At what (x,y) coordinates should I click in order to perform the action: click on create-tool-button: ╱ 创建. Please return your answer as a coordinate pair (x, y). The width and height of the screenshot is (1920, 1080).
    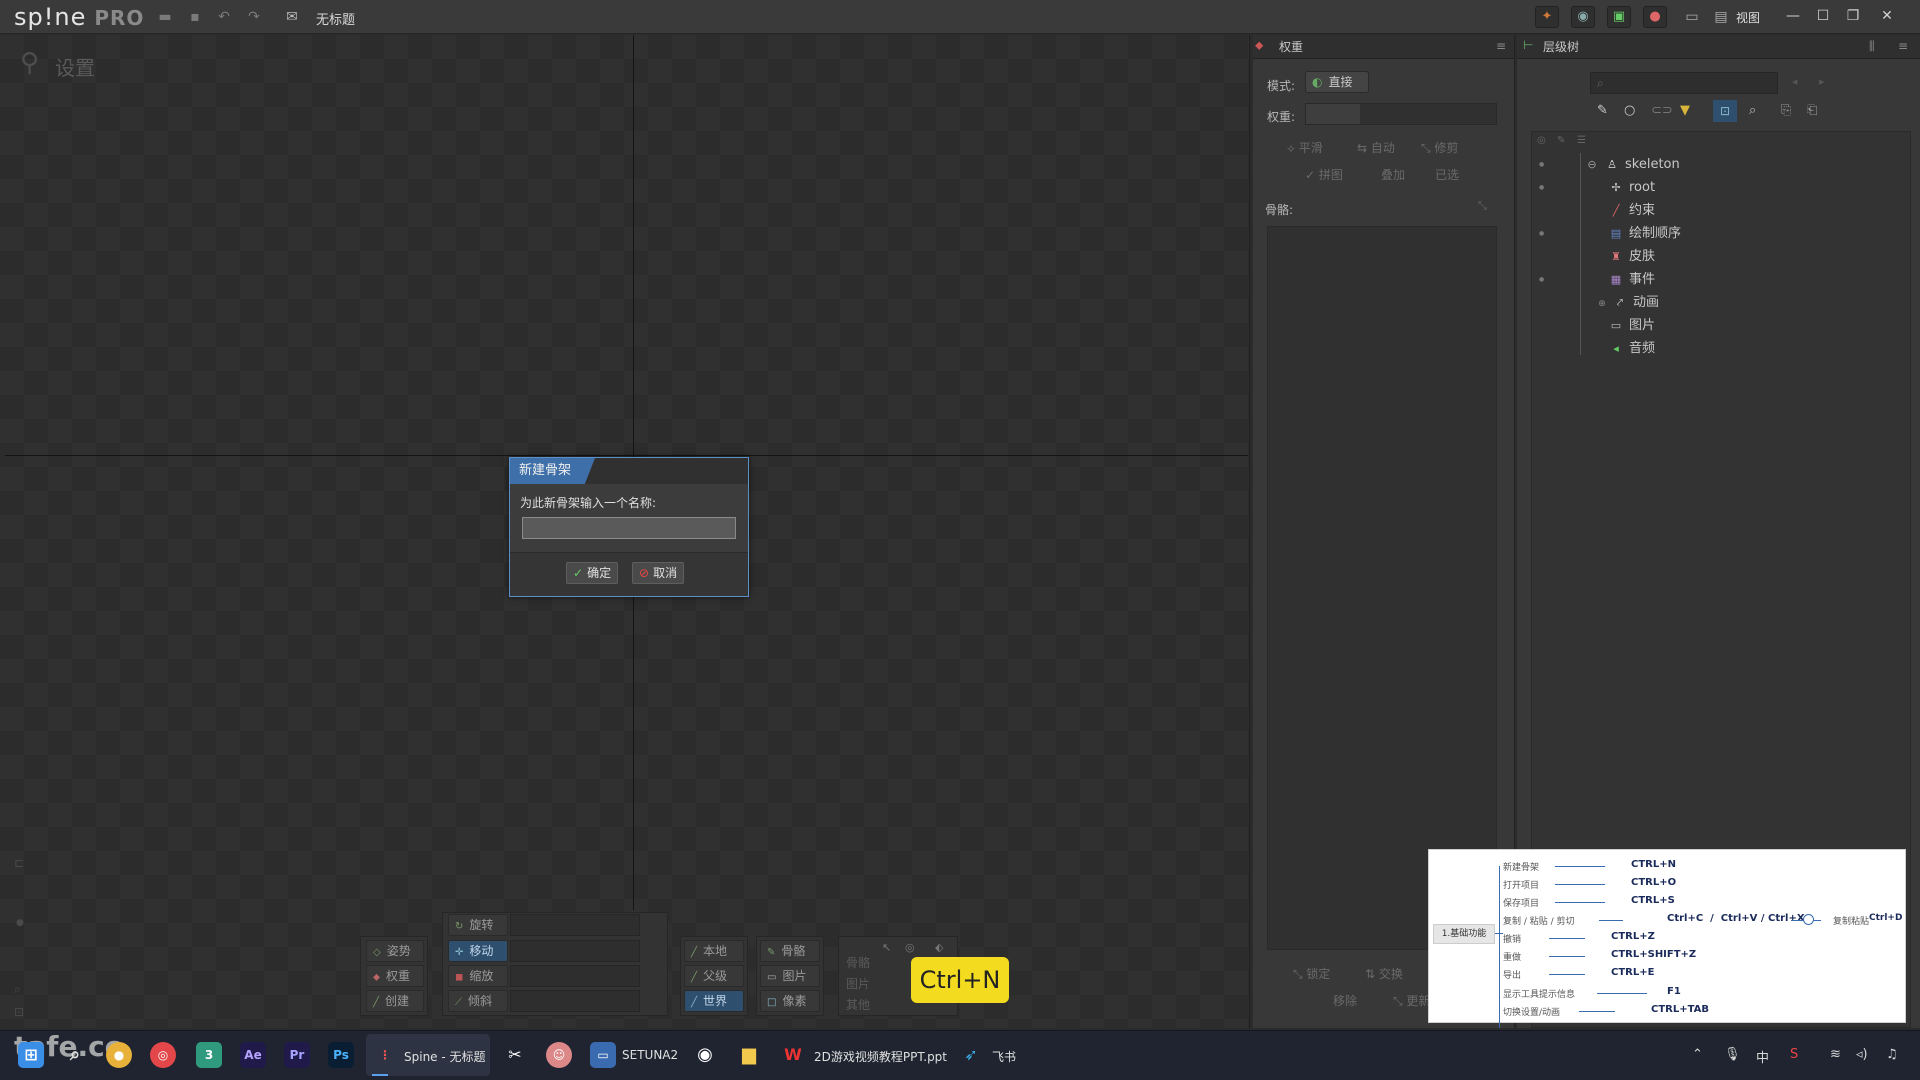
    Looking at the image, I should click on (395, 1001).